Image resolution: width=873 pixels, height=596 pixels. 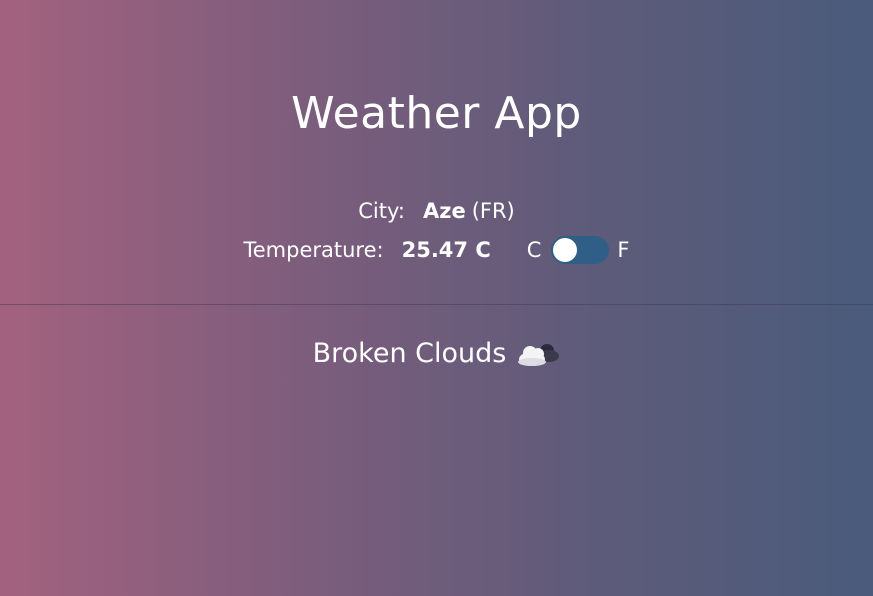 I want to click on weather-conditions: Broken Clouds, so click(x=436, y=353).